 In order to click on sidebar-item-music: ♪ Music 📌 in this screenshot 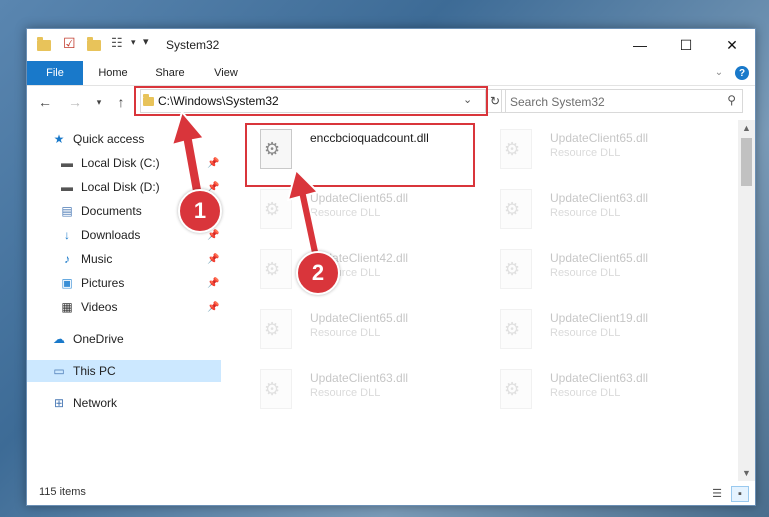, I will do `click(124, 259)`.